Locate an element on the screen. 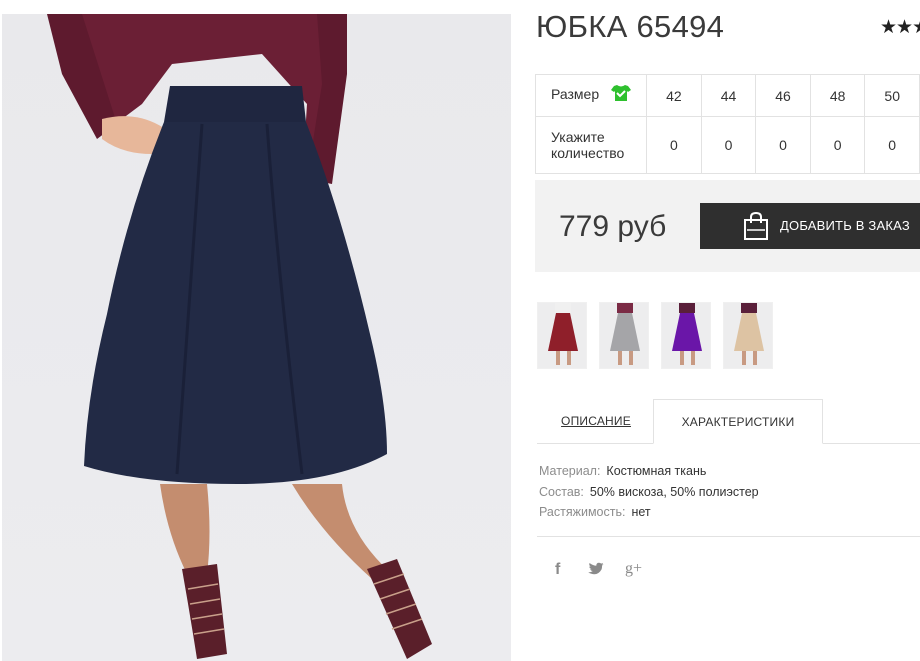 The width and height of the screenshot is (920, 661). quantity-input-42: 0 is located at coordinates (674, 145).